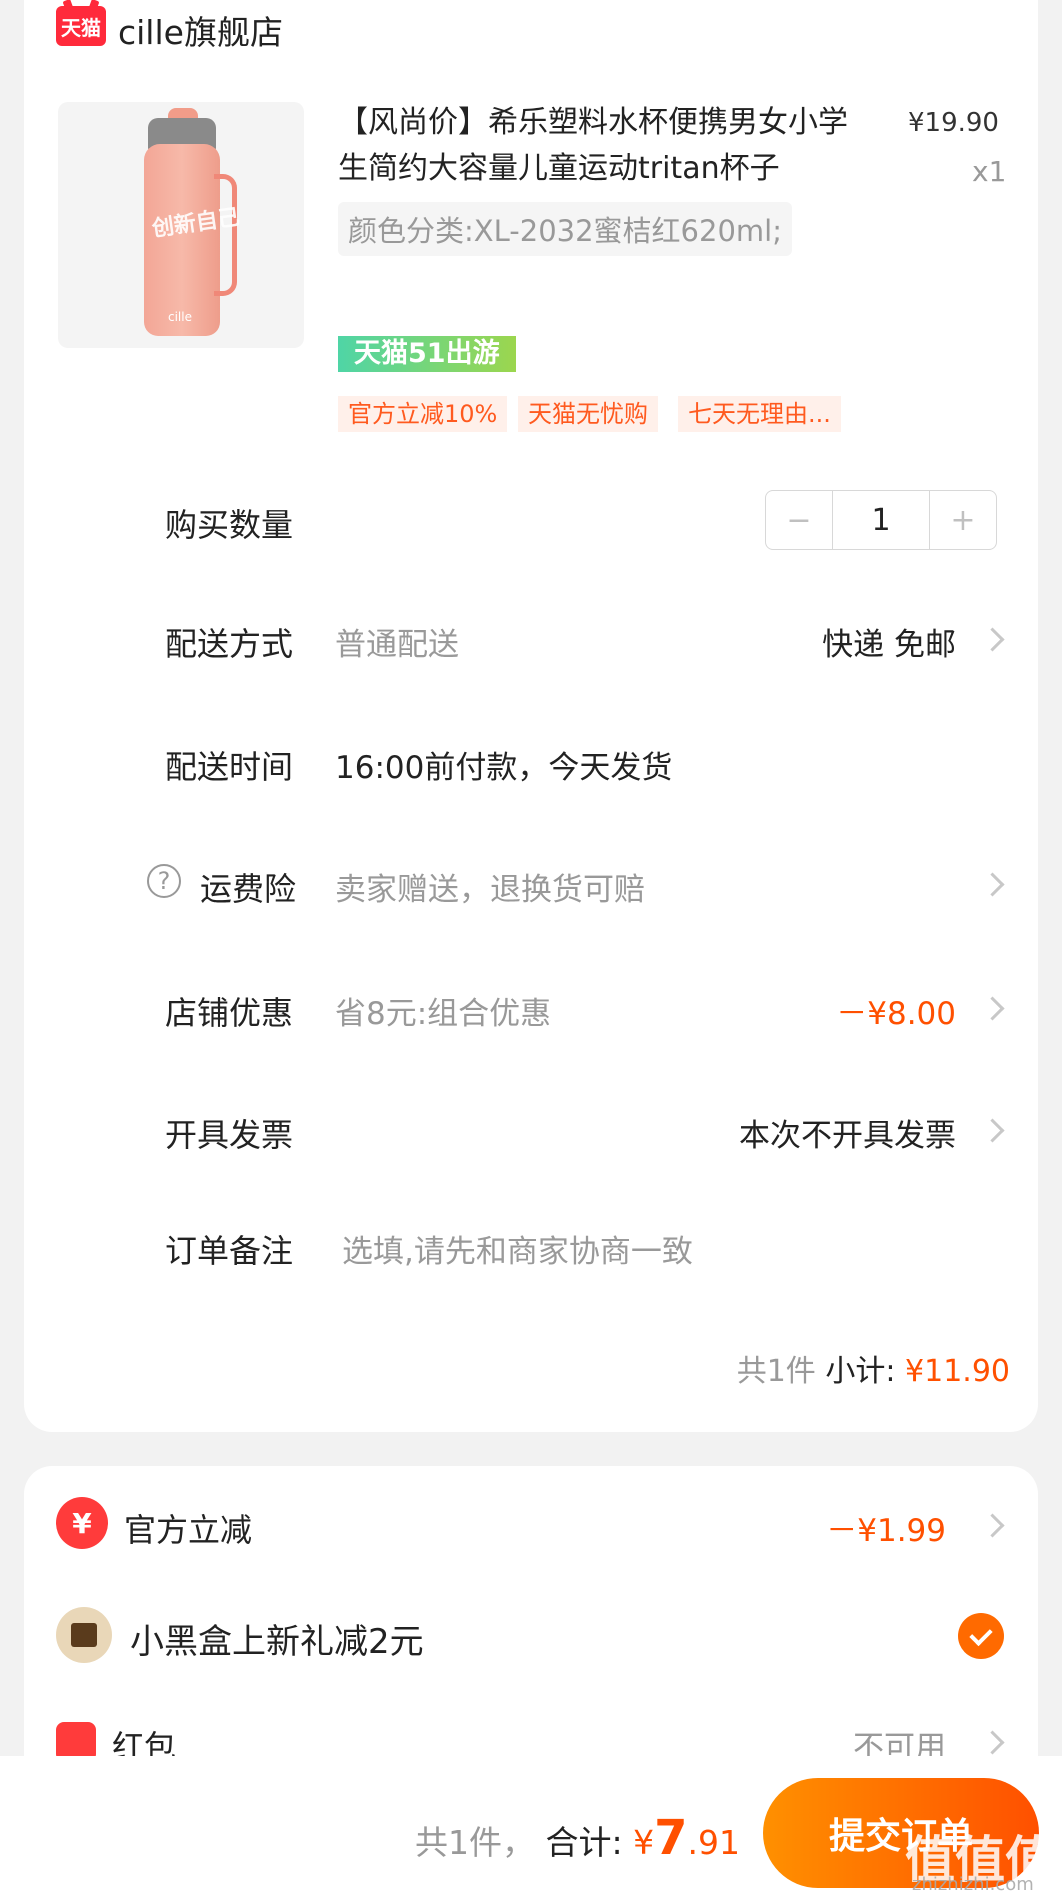 The image size is (1062, 1903). What do you see at coordinates (248, 889) in the screenshot?
I see `insurance-label: 运费险` at bounding box center [248, 889].